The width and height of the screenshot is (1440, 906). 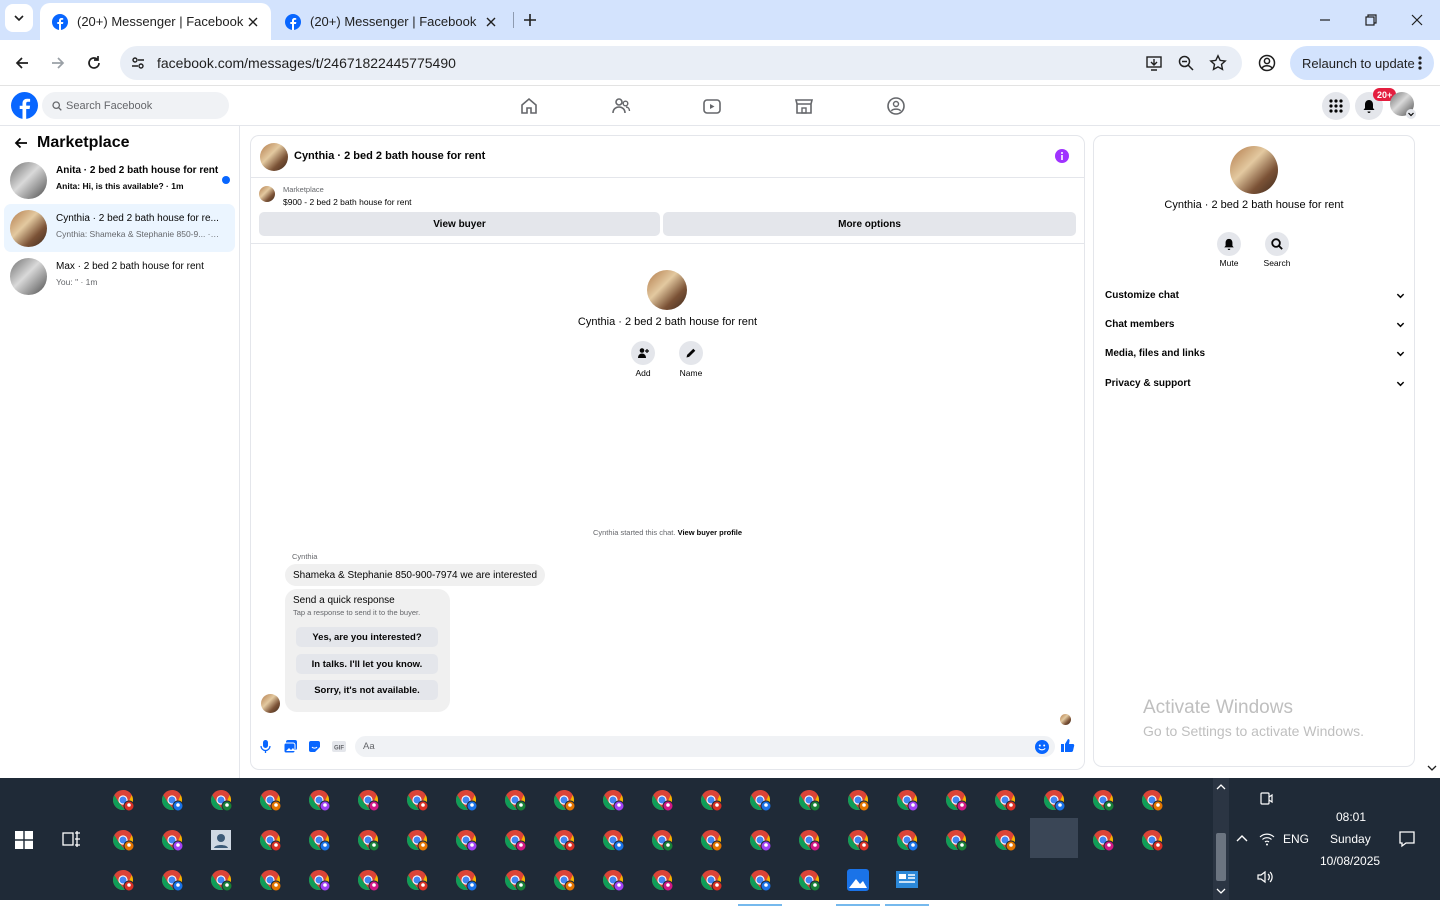 I want to click on emoji-icon, so click(x=1042, y=747).